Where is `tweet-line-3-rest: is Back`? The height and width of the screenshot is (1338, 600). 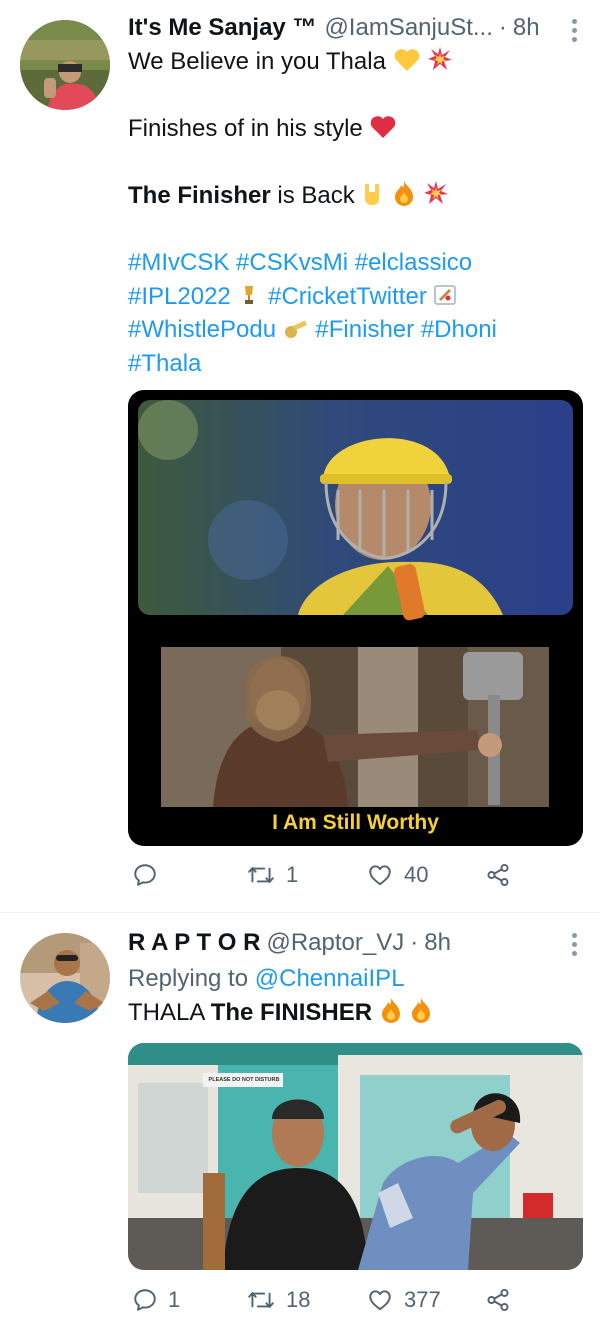
tweet-line-3-rest: is Back is located at coordinates (312, 195).